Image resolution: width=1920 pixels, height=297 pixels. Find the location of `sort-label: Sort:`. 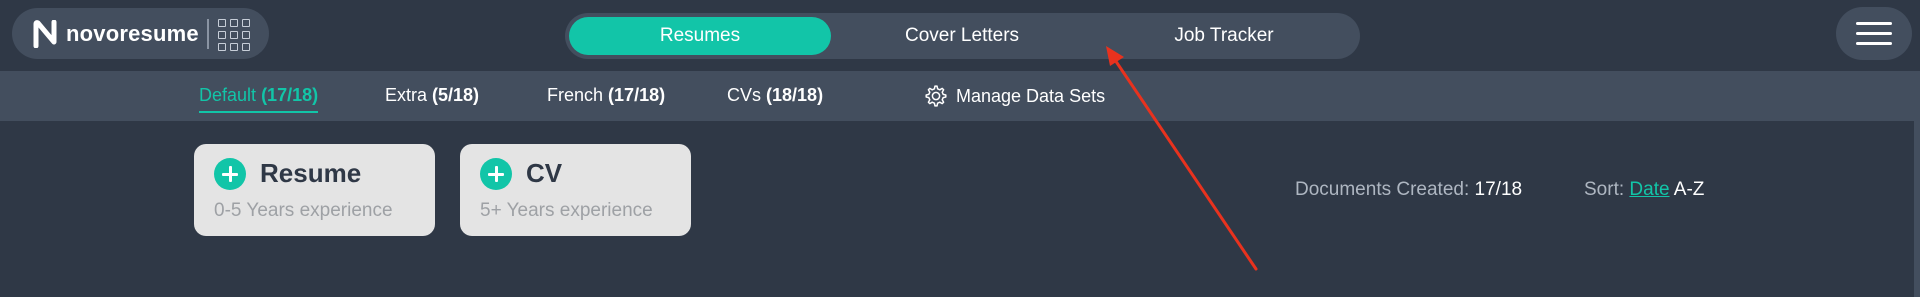

sort-label: Sort: is located at coordinates (1604, 189).